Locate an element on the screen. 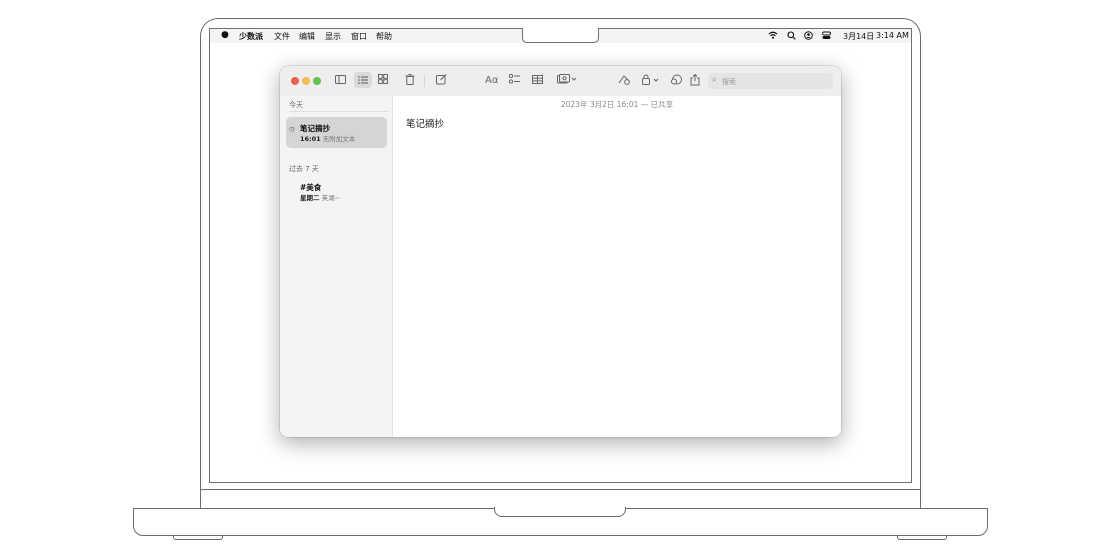 The image size is (1120, 560). control-center-icon is located at coordinates (826, 37).